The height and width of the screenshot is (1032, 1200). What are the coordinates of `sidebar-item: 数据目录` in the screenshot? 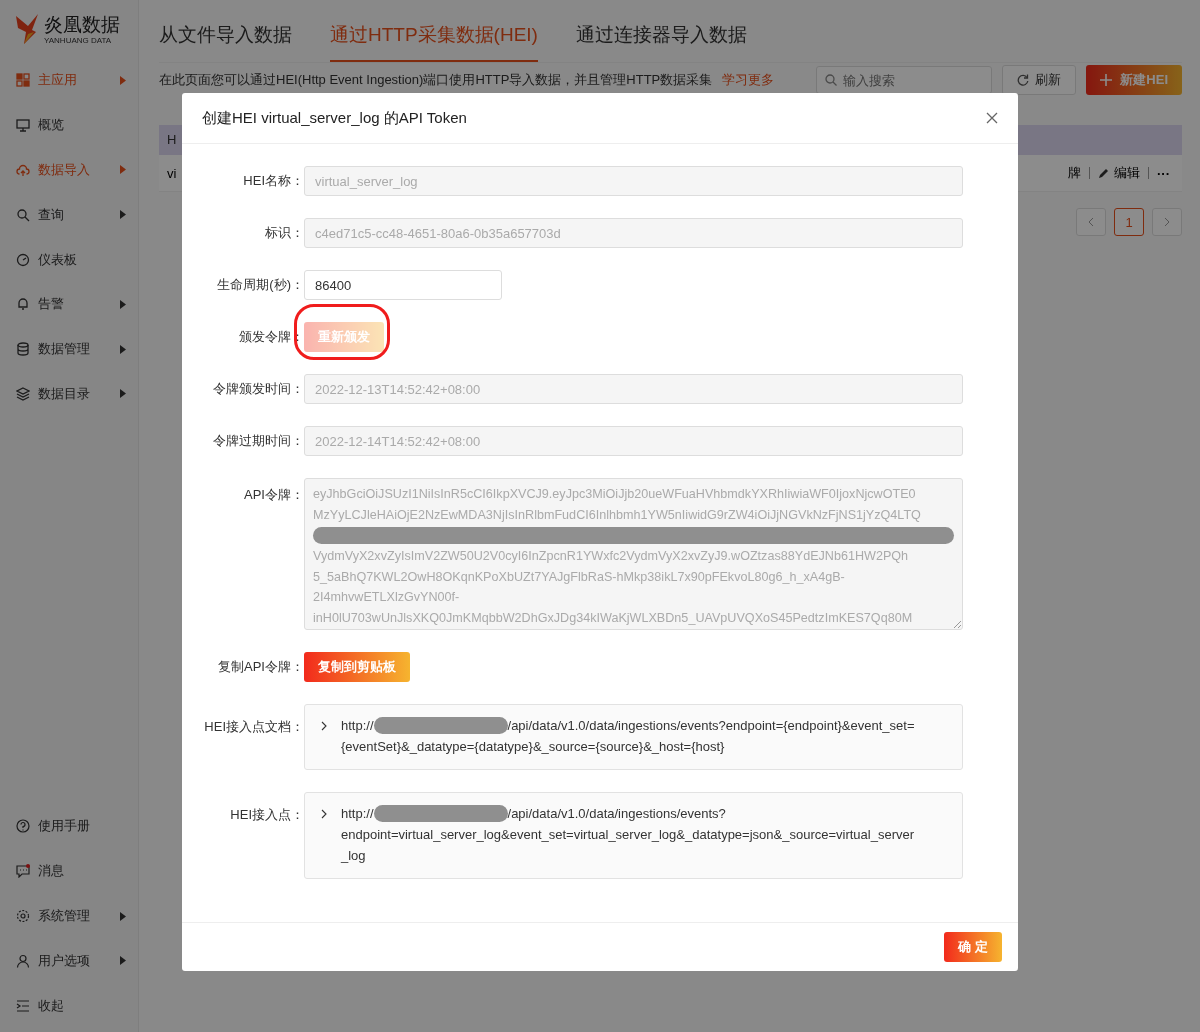 It's located at (69, 394).